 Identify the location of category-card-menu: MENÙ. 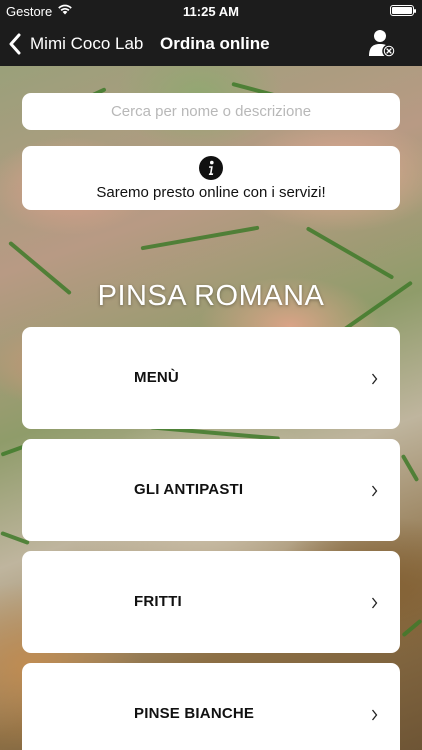
(211, 378).